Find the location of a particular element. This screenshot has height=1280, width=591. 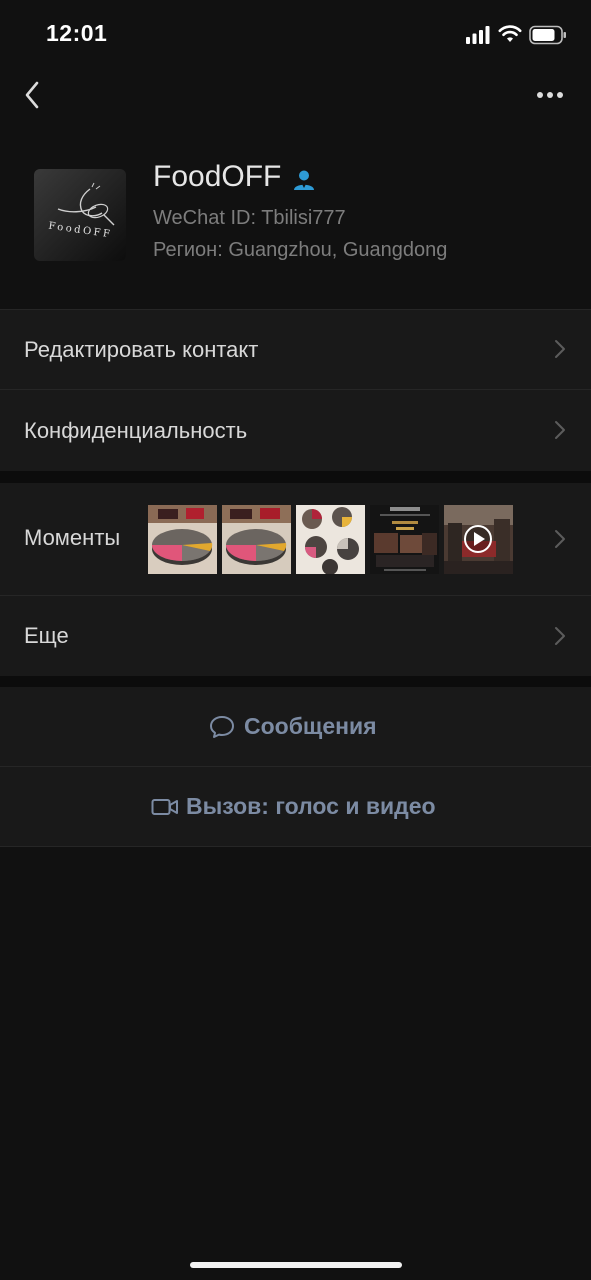

video-camera-icon is located at coordinates (164, 807).